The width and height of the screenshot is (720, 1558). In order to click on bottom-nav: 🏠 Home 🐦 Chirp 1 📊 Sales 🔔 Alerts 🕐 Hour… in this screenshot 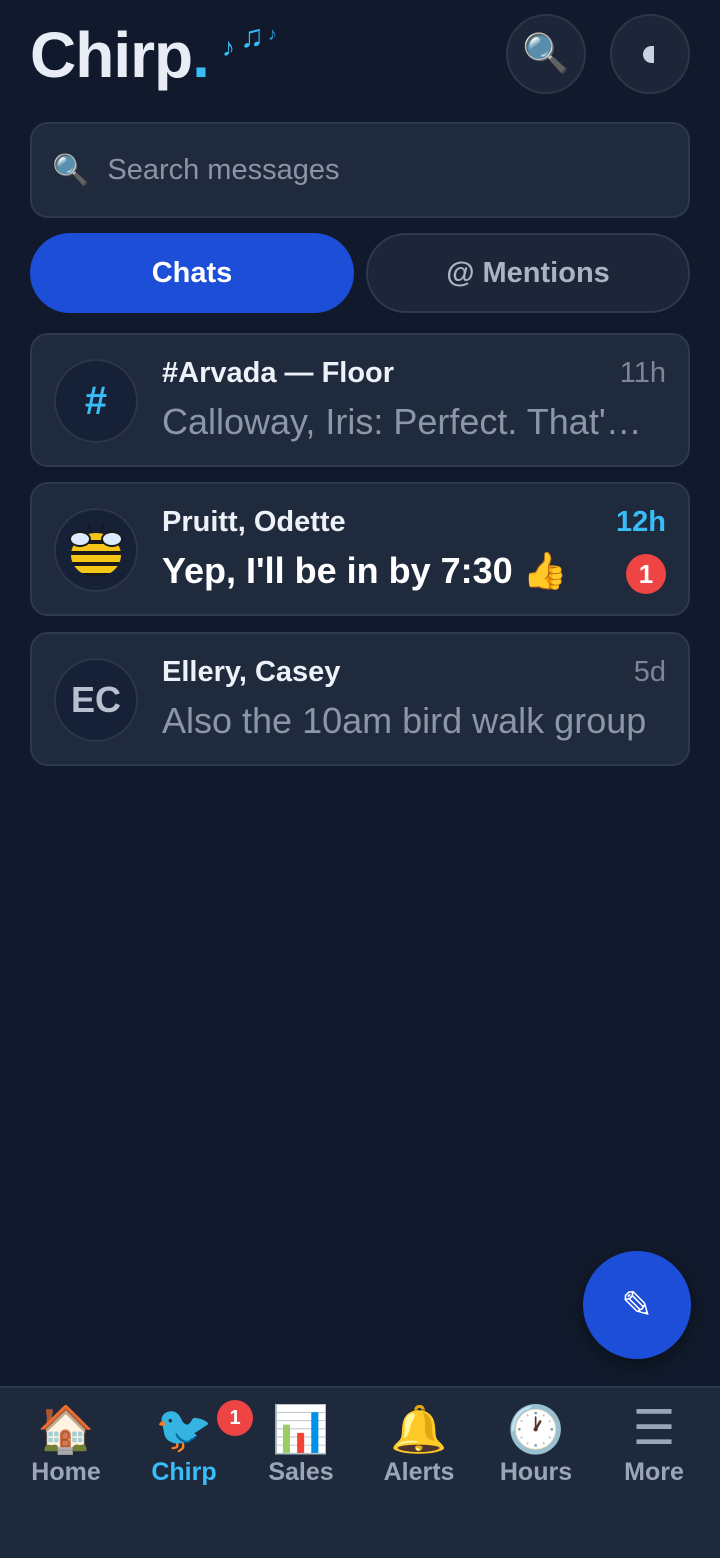, I will do `click(360, 1472)`.